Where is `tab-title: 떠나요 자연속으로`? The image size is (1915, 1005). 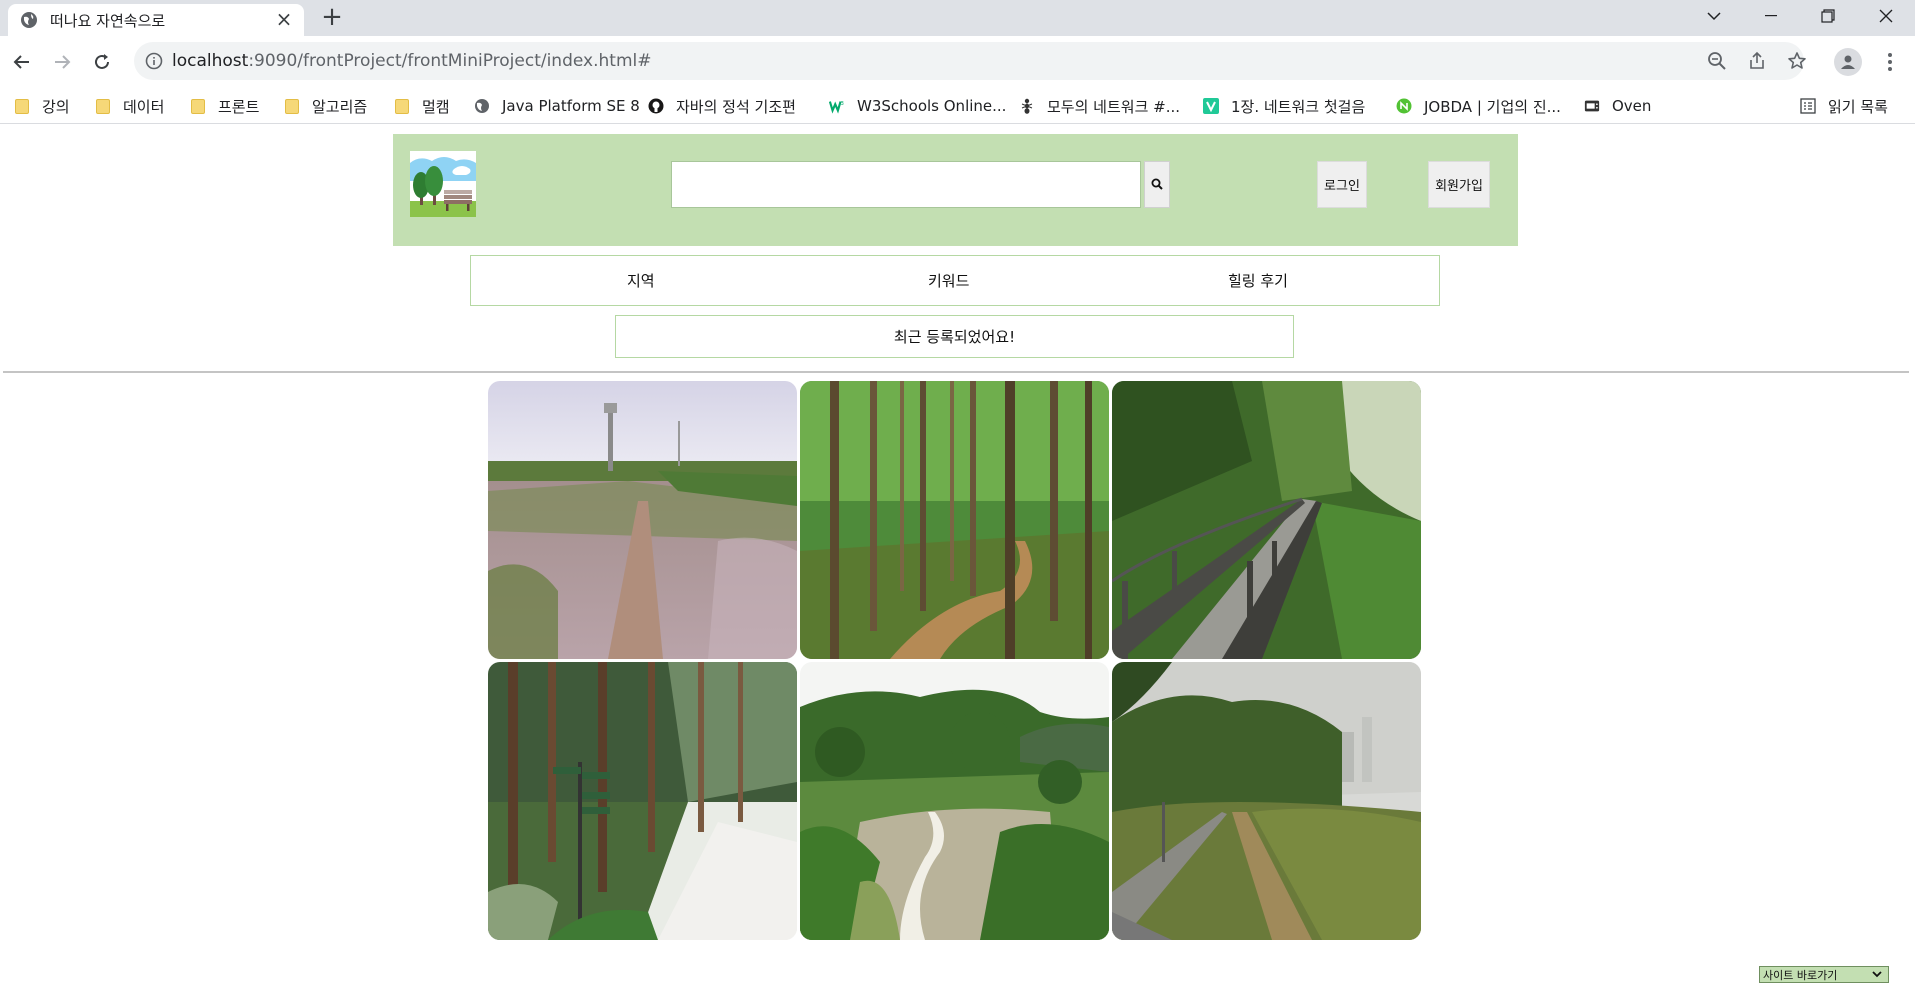 tab-title: 떠나요 자연속으로 is located at coordinates (108, 20).